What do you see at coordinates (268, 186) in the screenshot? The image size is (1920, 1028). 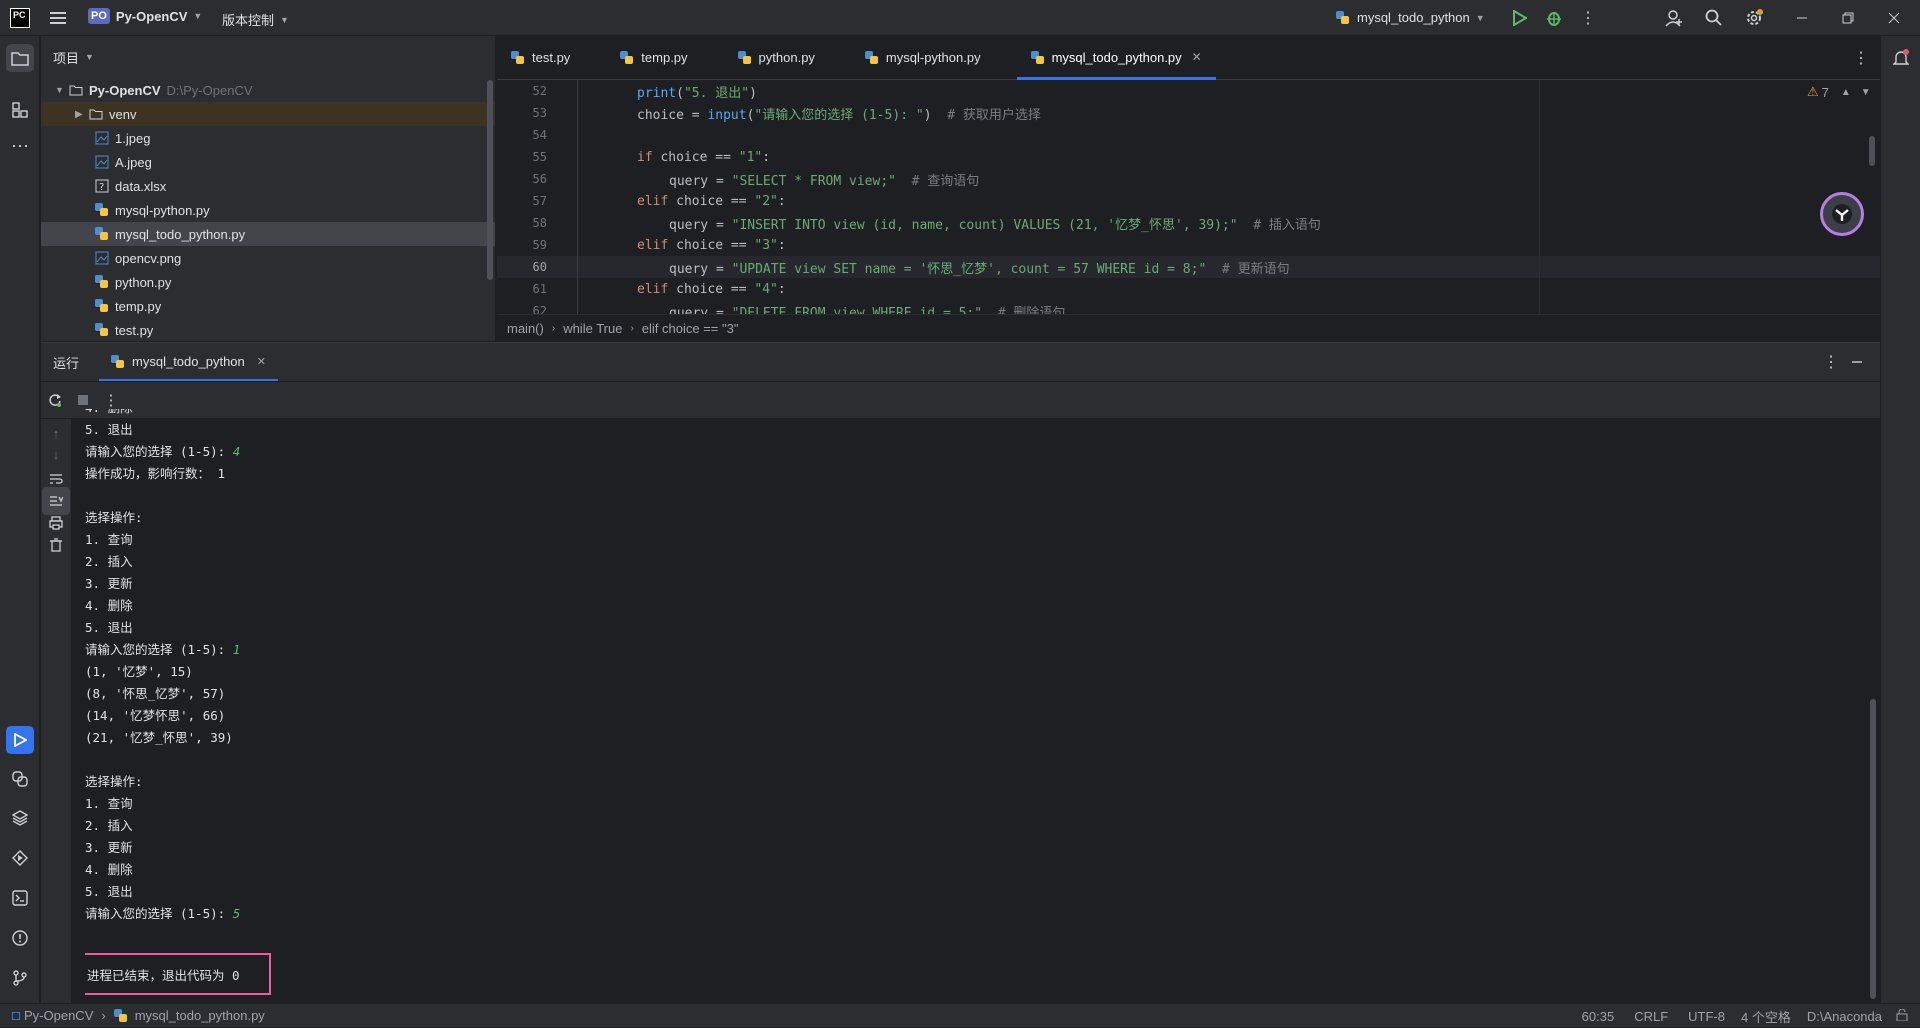 I see `tree-item-unknown: ? data.xlsx` at bounding box center [268, 186].